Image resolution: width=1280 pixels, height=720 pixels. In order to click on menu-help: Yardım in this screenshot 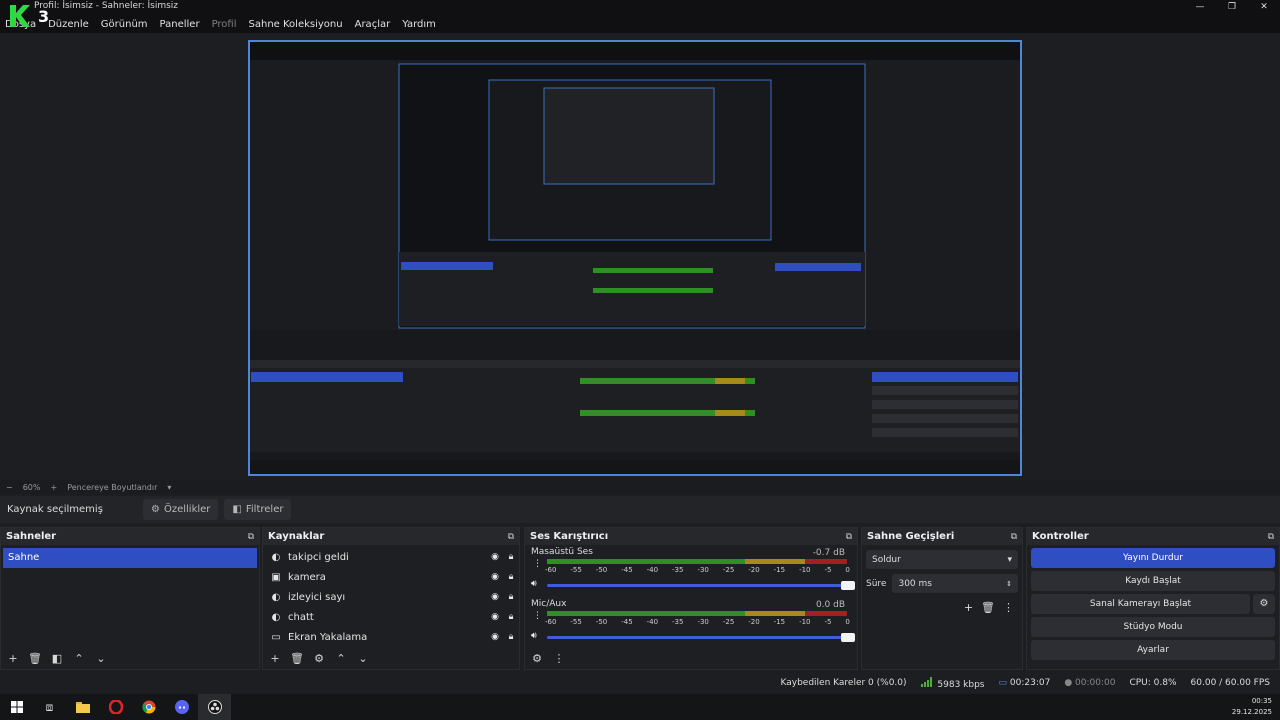, I will do `click(419, 24)`.